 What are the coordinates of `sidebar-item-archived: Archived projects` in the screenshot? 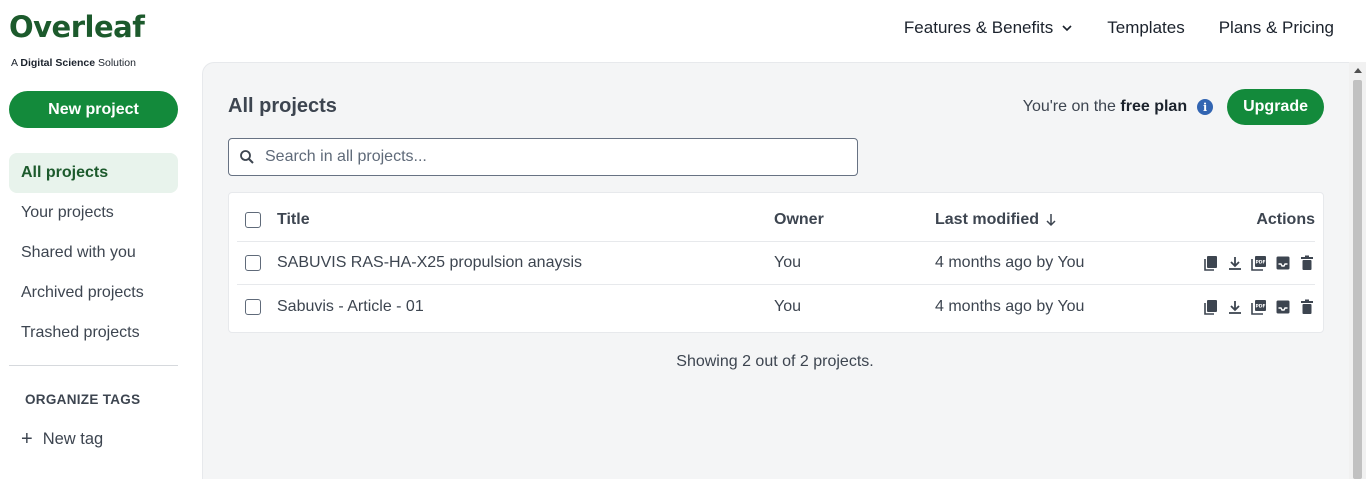 It's located at (93, 293).